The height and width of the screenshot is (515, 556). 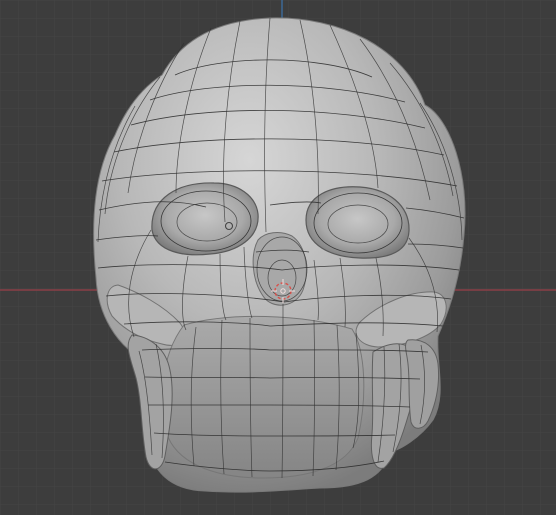 I want to click on jaw-block, so click(x=263, y=397).